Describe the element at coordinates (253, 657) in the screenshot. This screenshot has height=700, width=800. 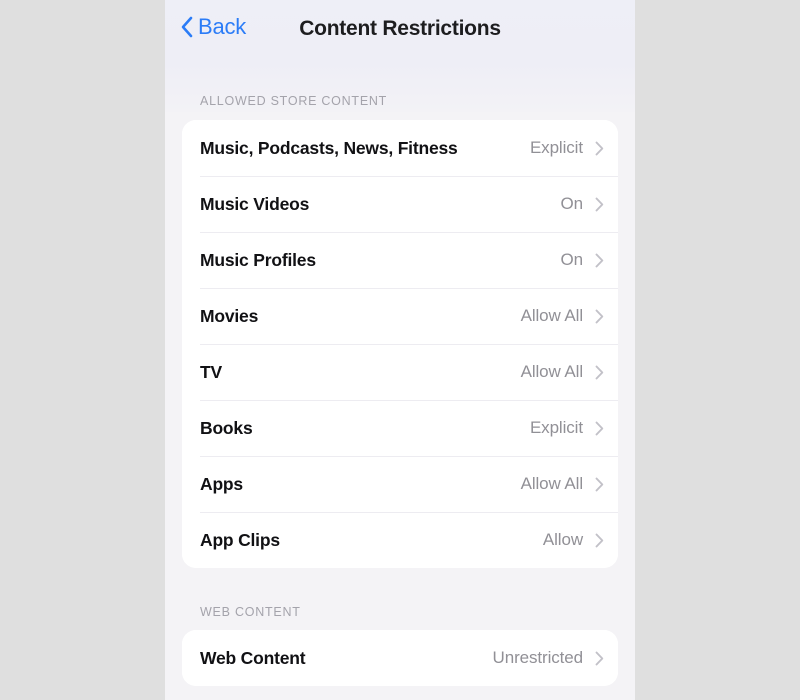
I see `row-label: Web Content` at that location.